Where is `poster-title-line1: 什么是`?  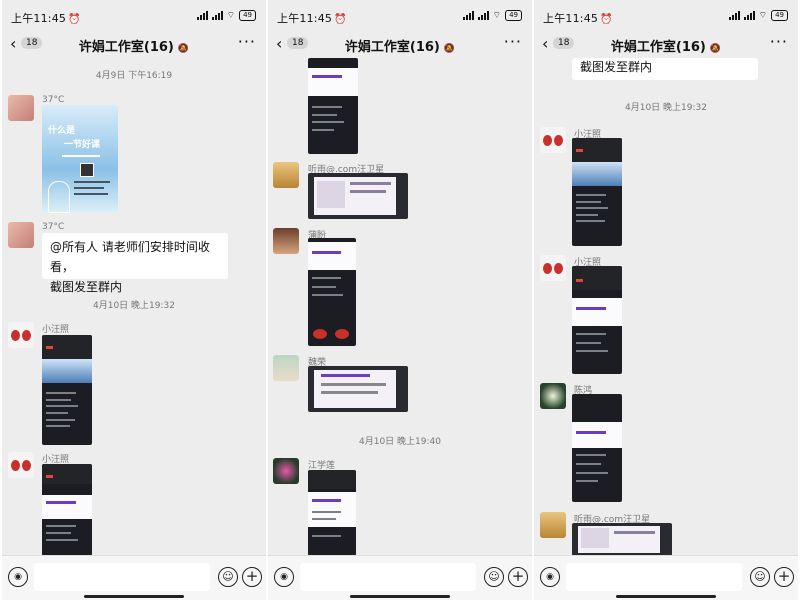 poster-title-line1: 什么是 is located at coordinates (62, 131).